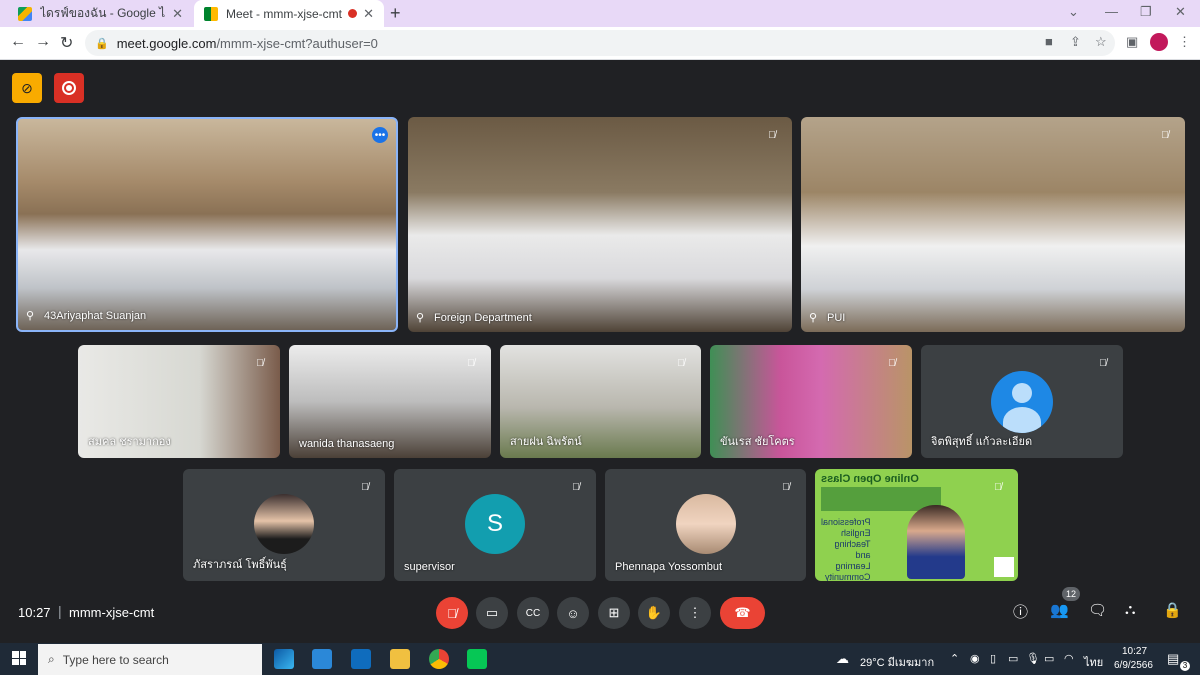 The image size is (1200, 675). I want to click on line-app-icon, so click(477, 659).